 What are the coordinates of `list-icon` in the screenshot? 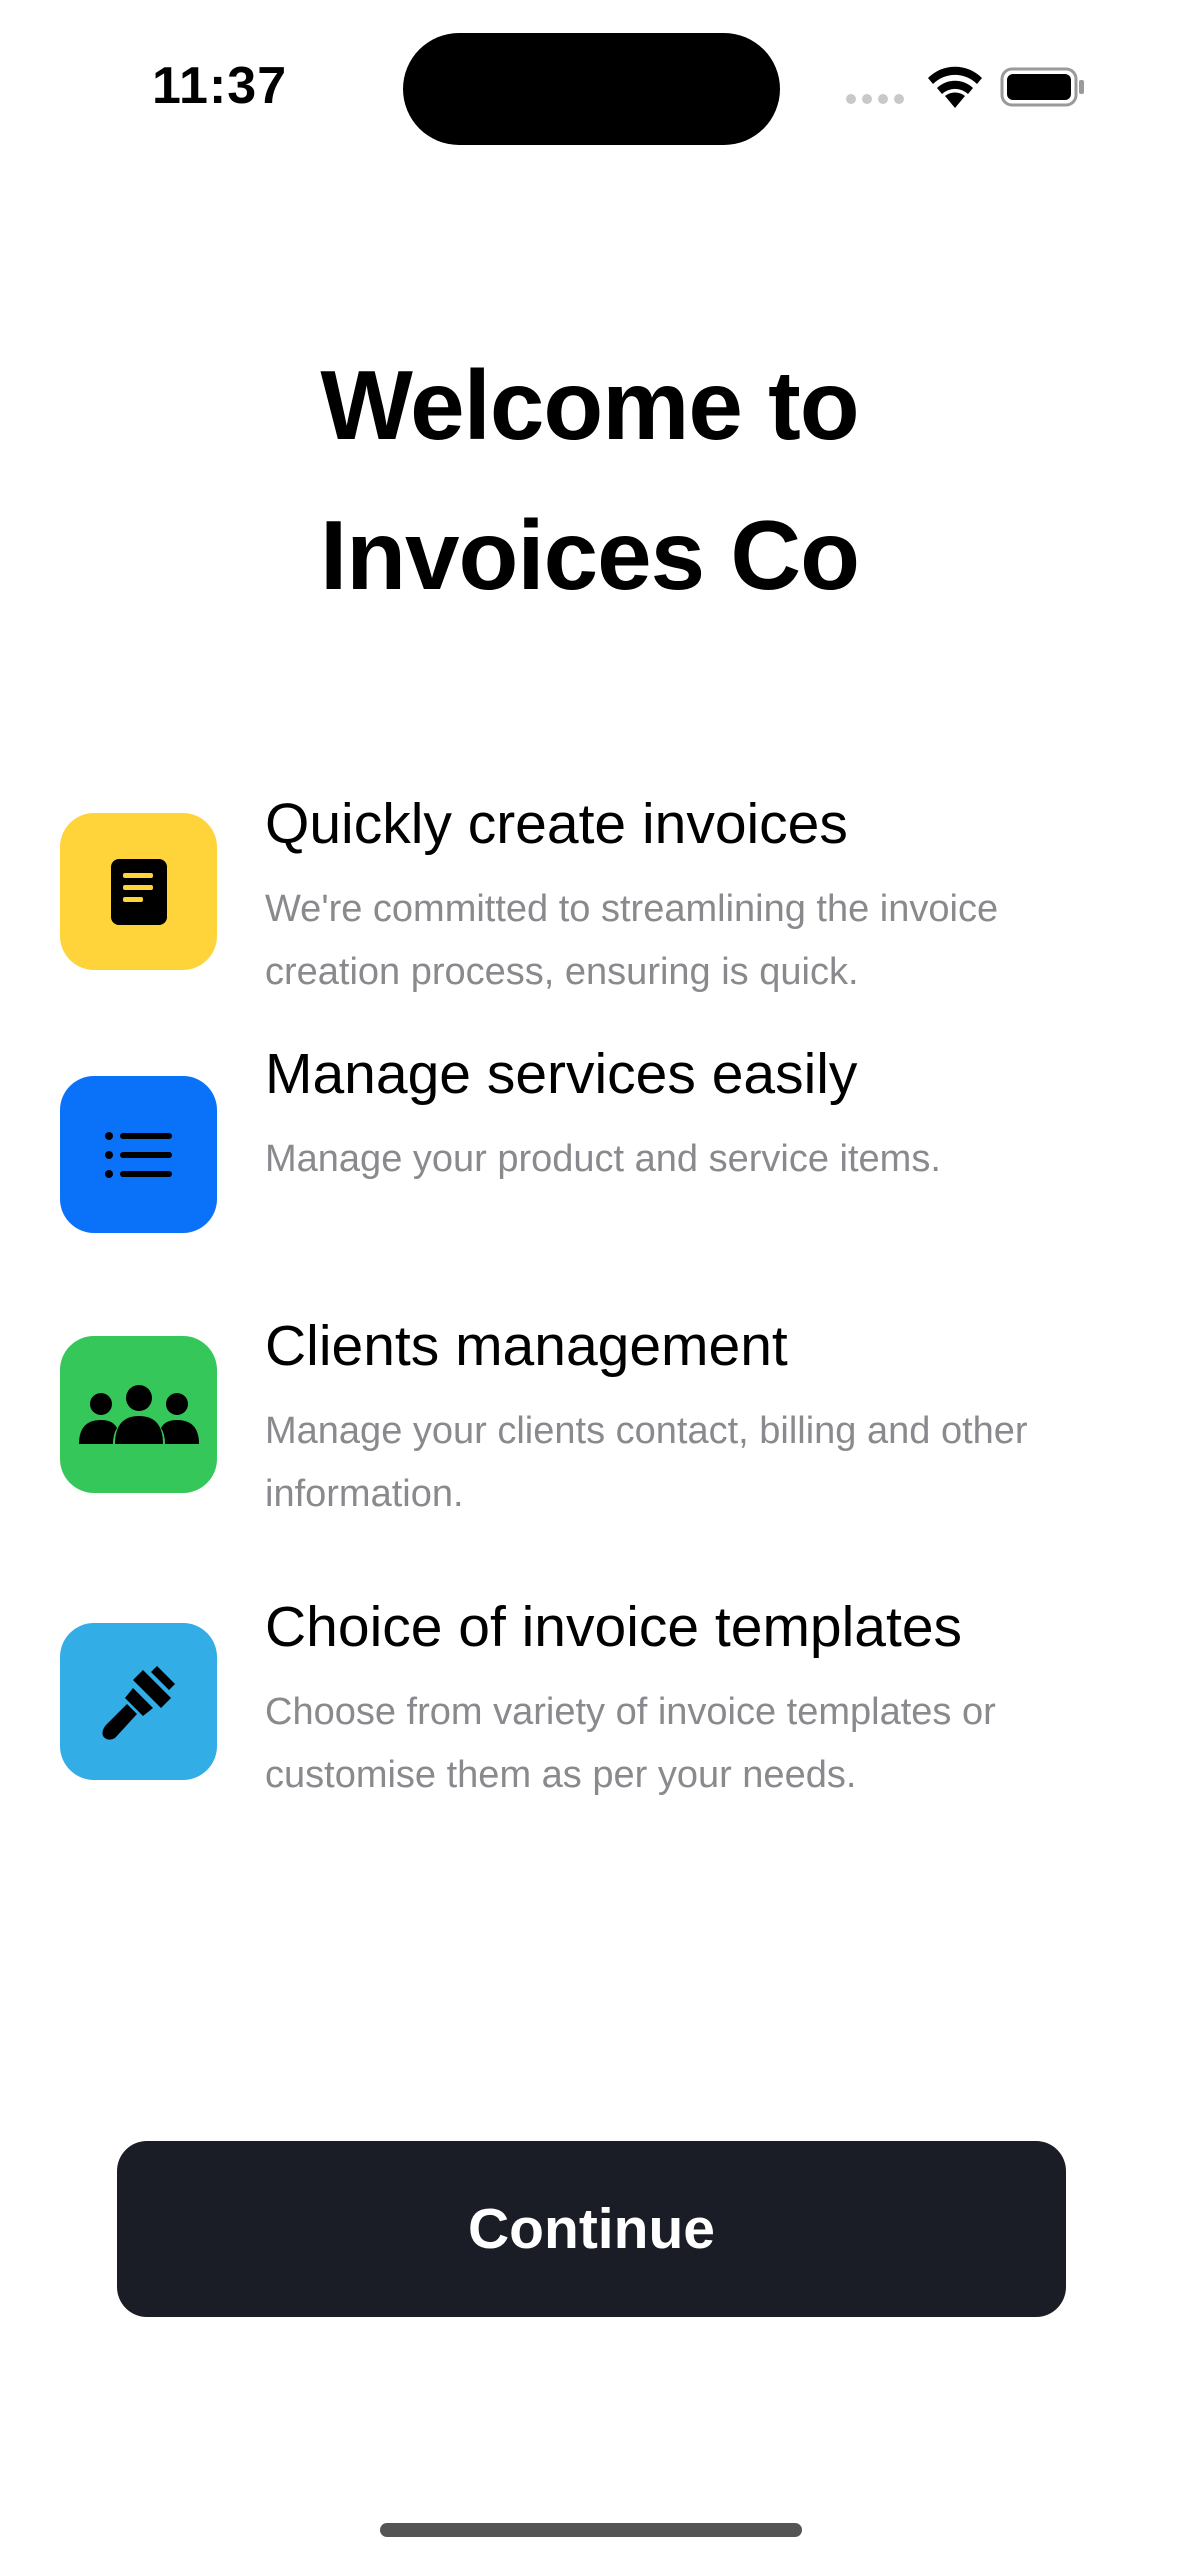 It's located at (138, 1154).